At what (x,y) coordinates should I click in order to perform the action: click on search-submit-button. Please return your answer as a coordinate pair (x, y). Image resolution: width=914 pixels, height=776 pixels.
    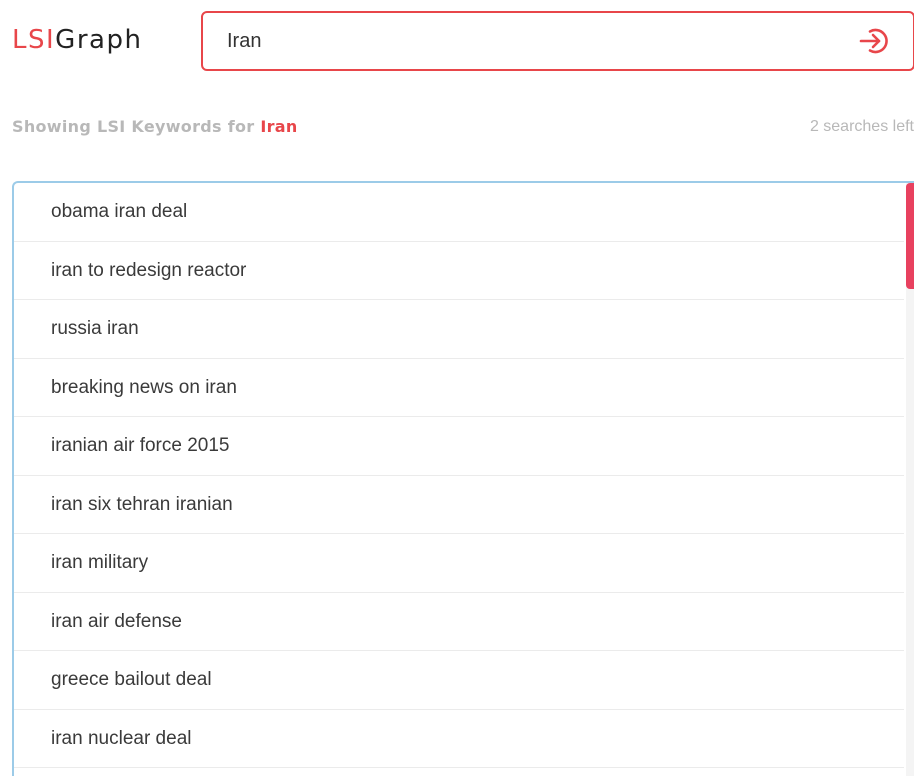
    Looking at the image, I should click on (875, 41).